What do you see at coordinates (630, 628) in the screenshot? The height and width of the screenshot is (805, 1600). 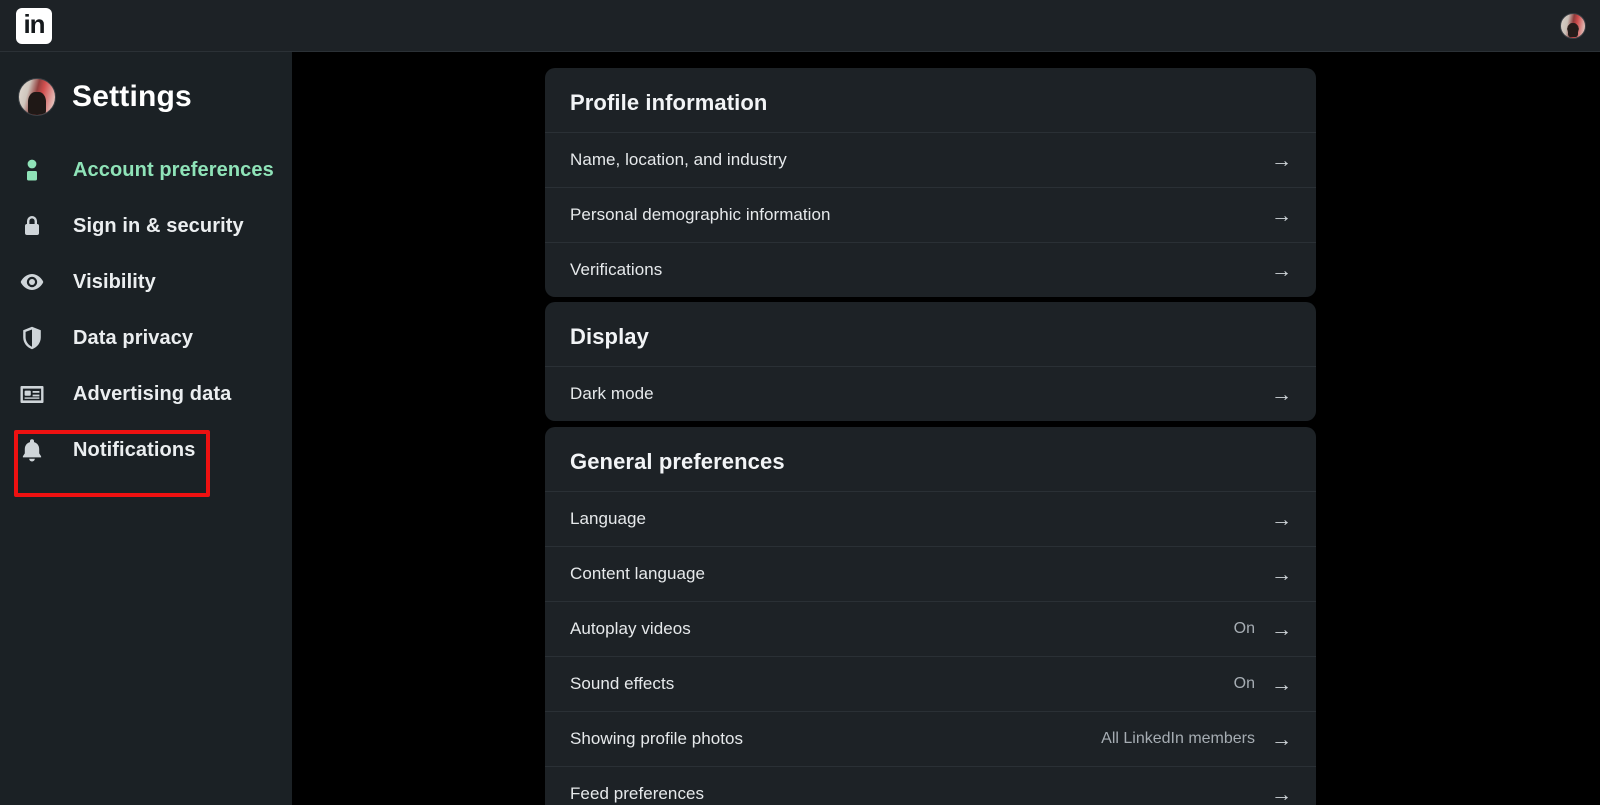 I see `row-label: Autoplay videos` at bounding box center [630, 628].